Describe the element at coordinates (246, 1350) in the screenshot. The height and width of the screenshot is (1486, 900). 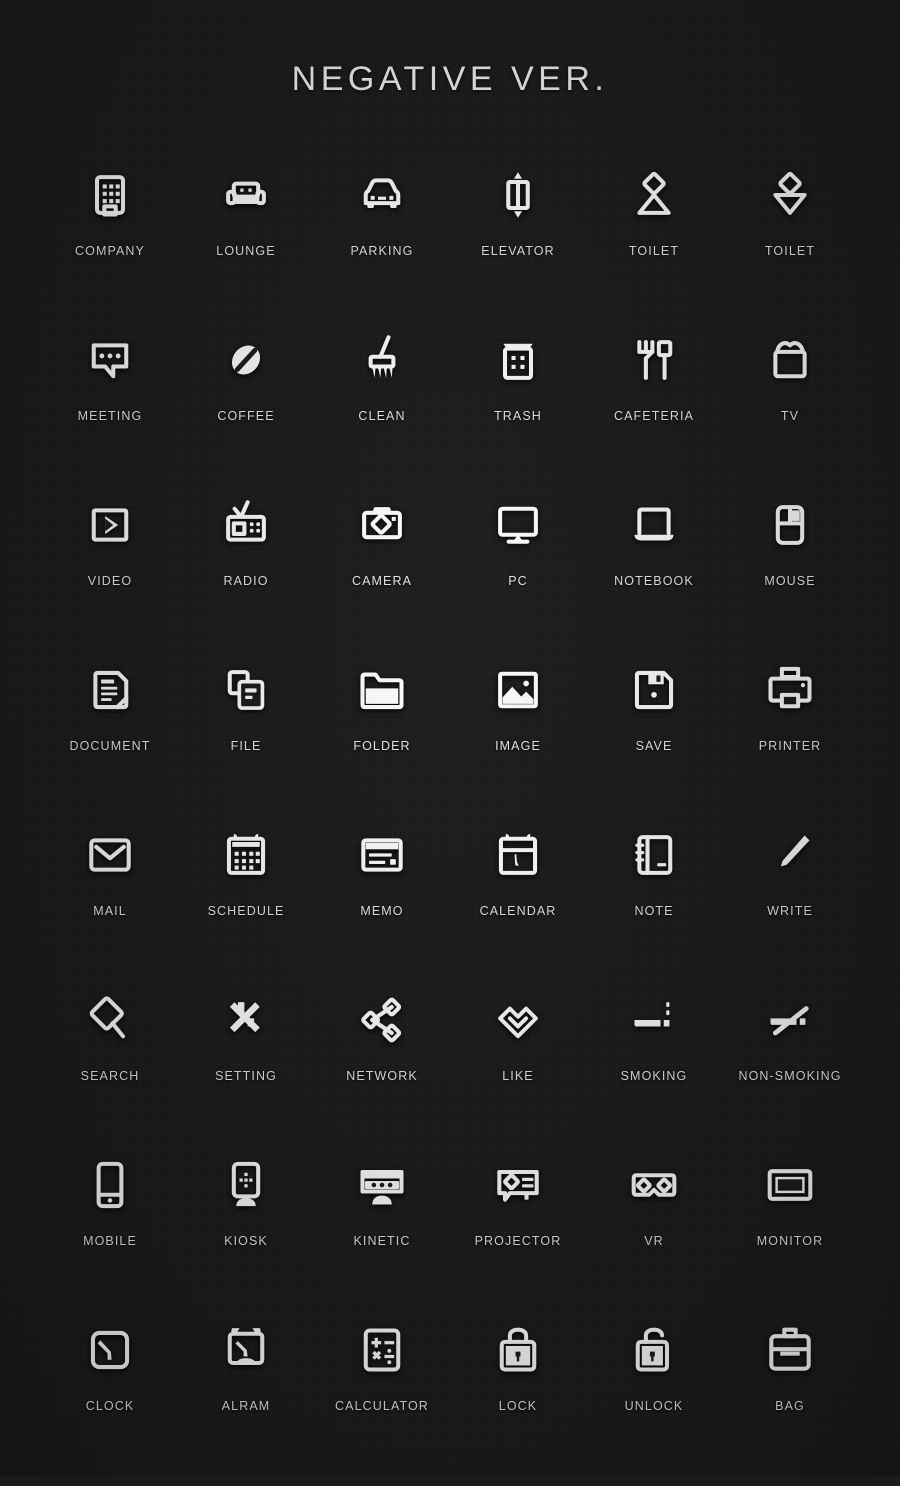
I see `alarm-icon` at that location.